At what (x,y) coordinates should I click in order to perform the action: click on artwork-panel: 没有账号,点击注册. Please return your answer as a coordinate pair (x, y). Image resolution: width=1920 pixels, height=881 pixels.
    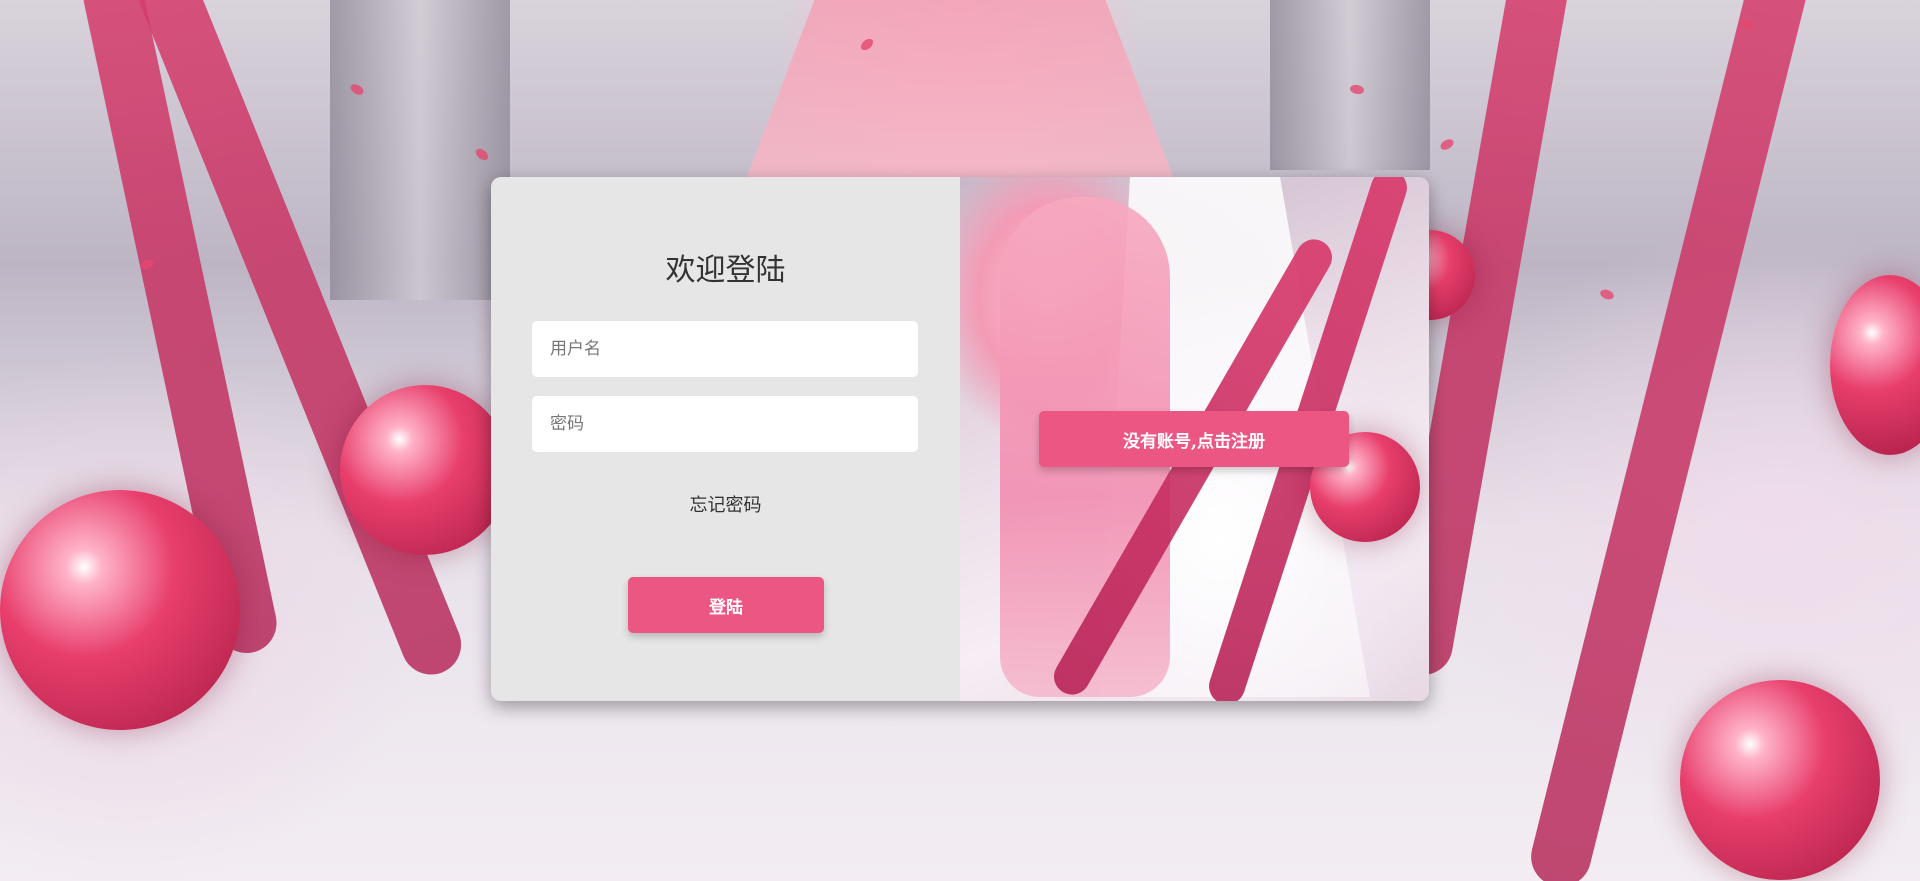
    Looking at the image, I should click on (1194, 439).